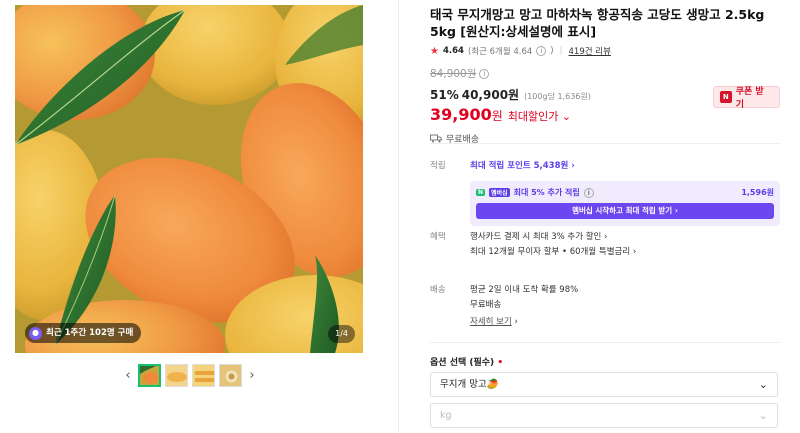 The height and width of the screenshot is (433, 800). What do you see at coordinates (519, 166) in the screenshot?
I see `max-points-text: 최대 적립 포인트 5,438원` at bounding box center [519, 166].